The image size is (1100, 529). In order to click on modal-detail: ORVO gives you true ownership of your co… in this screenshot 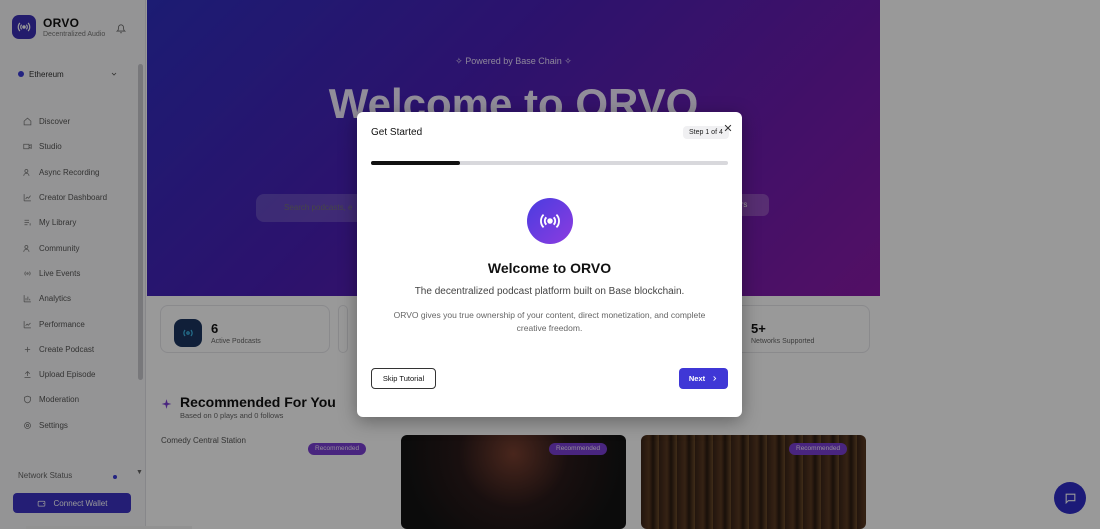, I will do `click(549, 321)`.